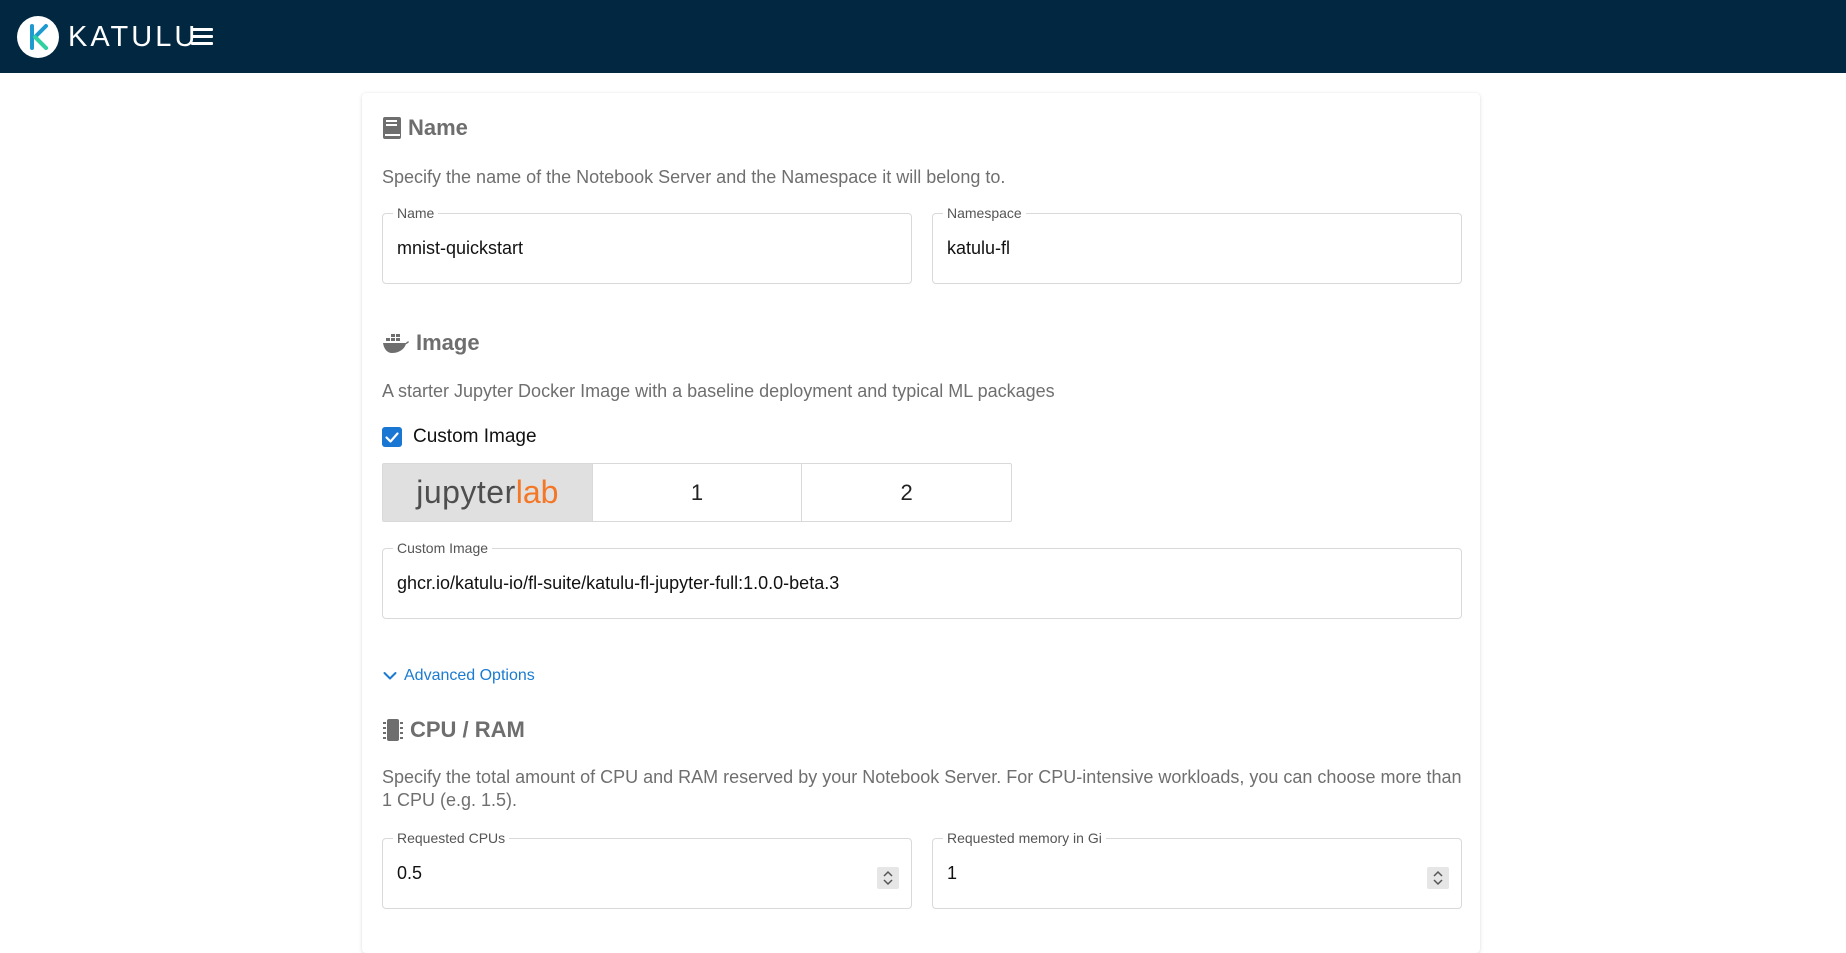  I want to click on section-title-text: CPU / RAM, so click(467, 729).